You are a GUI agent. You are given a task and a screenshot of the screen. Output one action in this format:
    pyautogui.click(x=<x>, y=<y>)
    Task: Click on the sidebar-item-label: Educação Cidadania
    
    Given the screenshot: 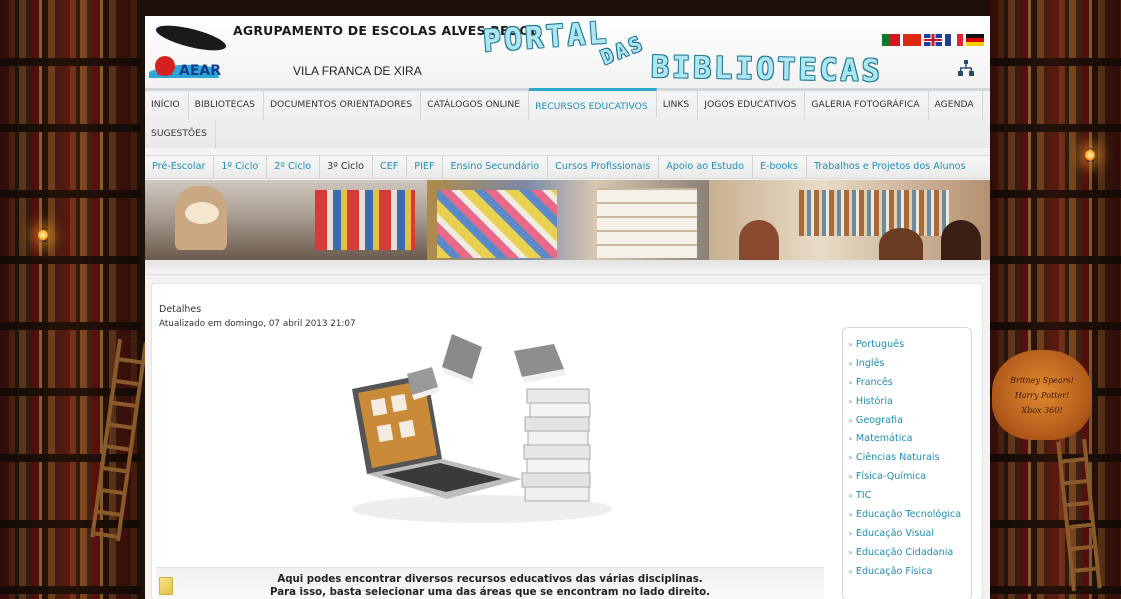 What is the action you would take?
    pyautogui.click(x=904, y=552)
    